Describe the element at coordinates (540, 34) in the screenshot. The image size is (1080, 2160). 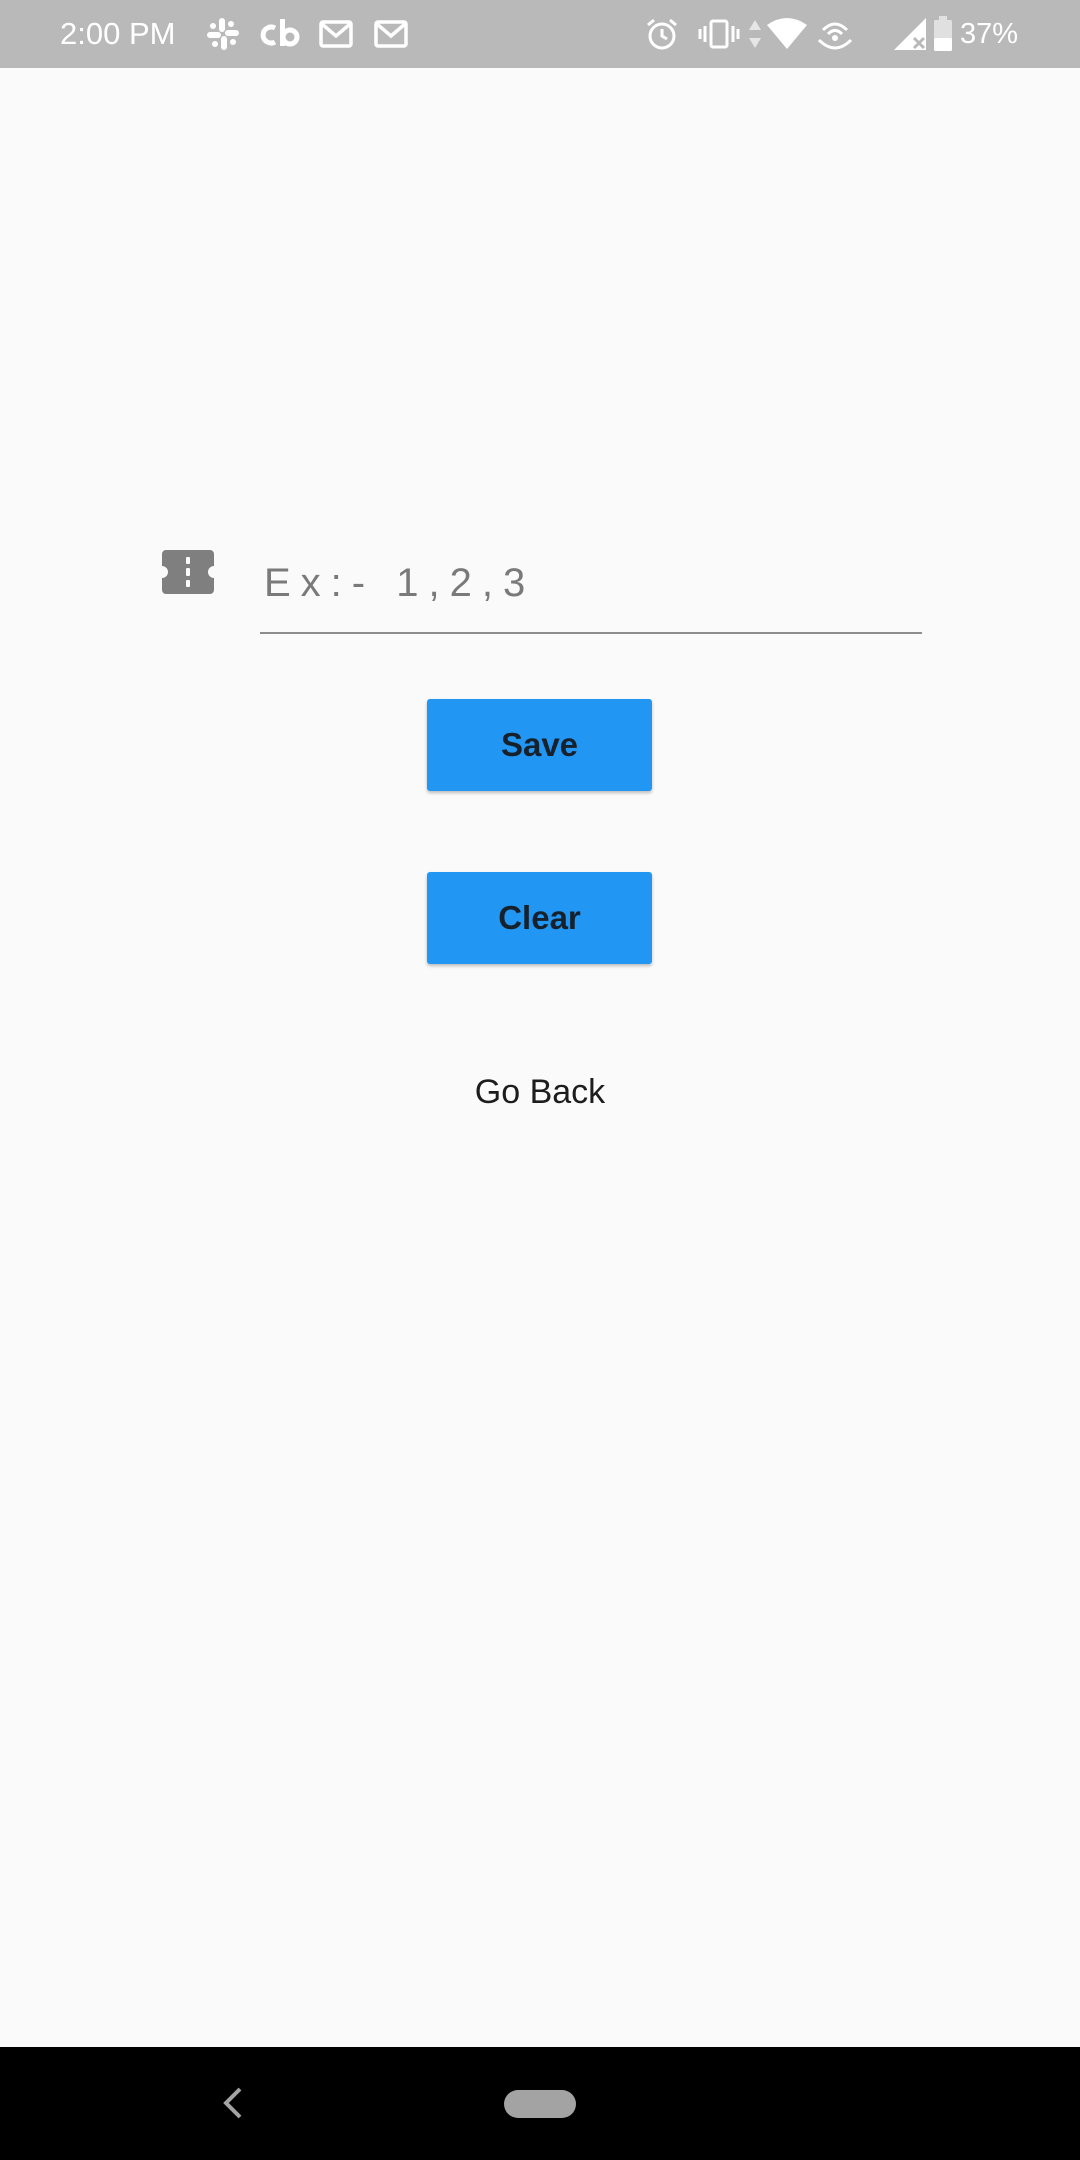
I see `status-bar: 2:00 PM 37%` at that location.